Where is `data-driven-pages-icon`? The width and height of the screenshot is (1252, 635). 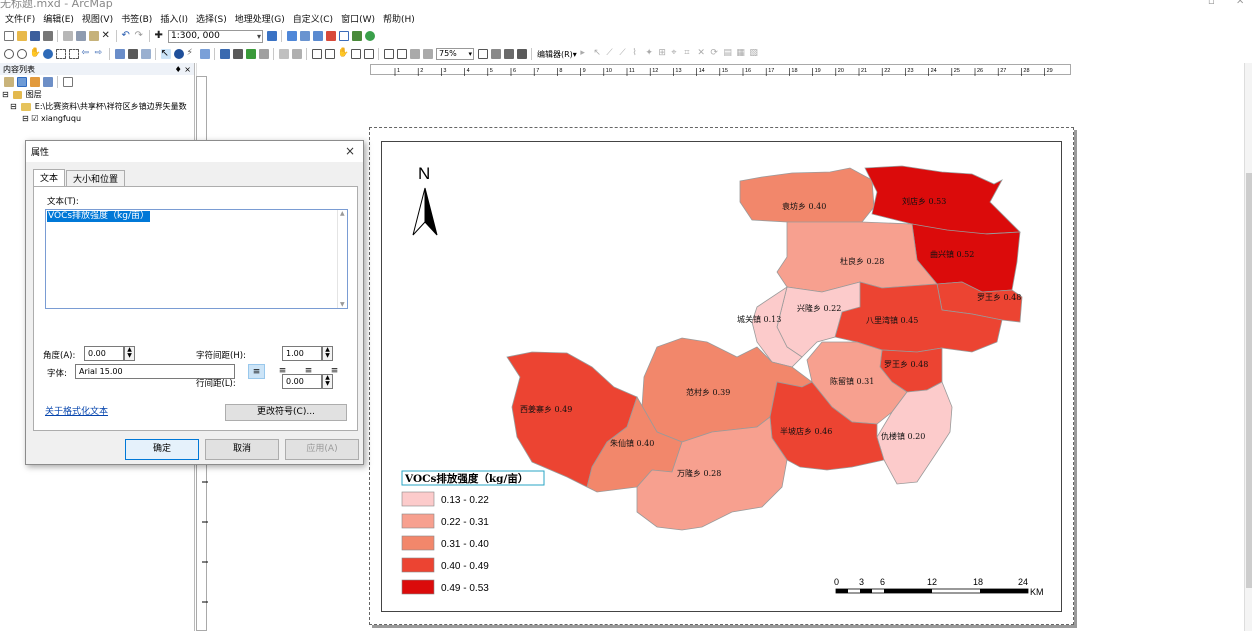
data-driven-pages-icon is located at coordinates (521, 54).